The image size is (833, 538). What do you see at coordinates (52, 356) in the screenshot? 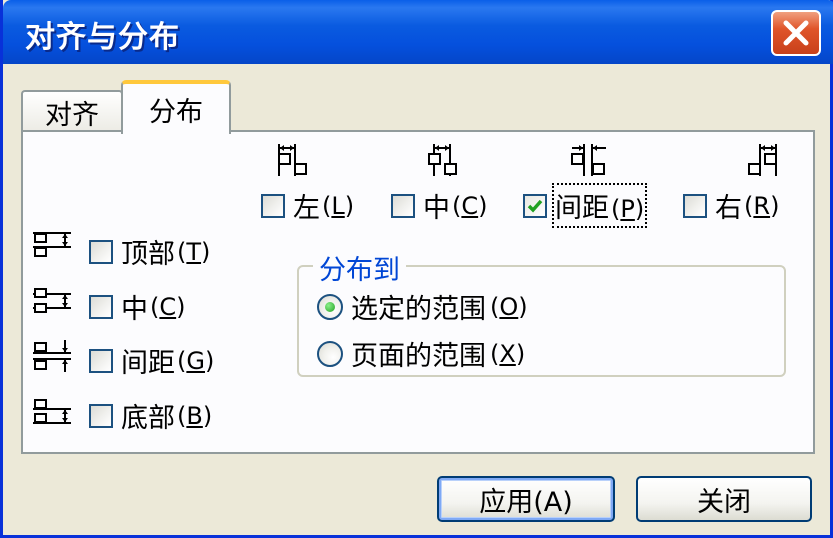
I see `distribute-vertical-spacing-icon` at bounding box center [52, 356].